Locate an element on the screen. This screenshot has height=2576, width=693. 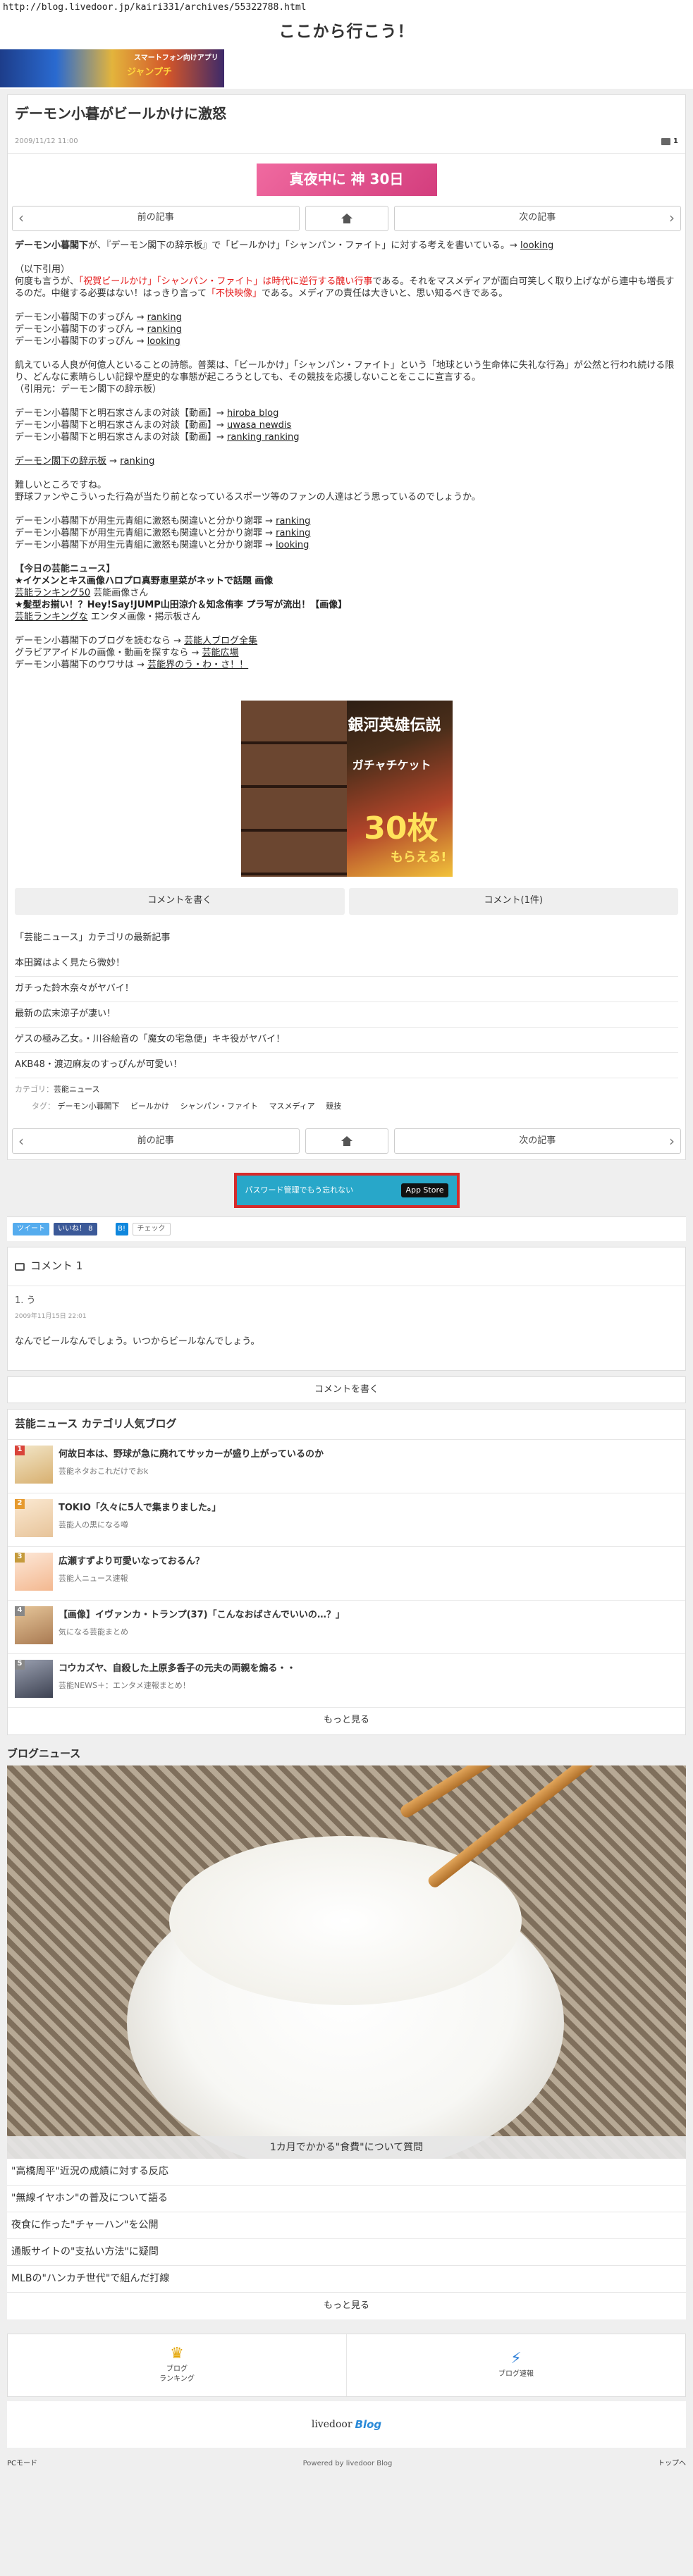
tag-link: デーモン小暮閣下 is located at coordinates (89, 1106).